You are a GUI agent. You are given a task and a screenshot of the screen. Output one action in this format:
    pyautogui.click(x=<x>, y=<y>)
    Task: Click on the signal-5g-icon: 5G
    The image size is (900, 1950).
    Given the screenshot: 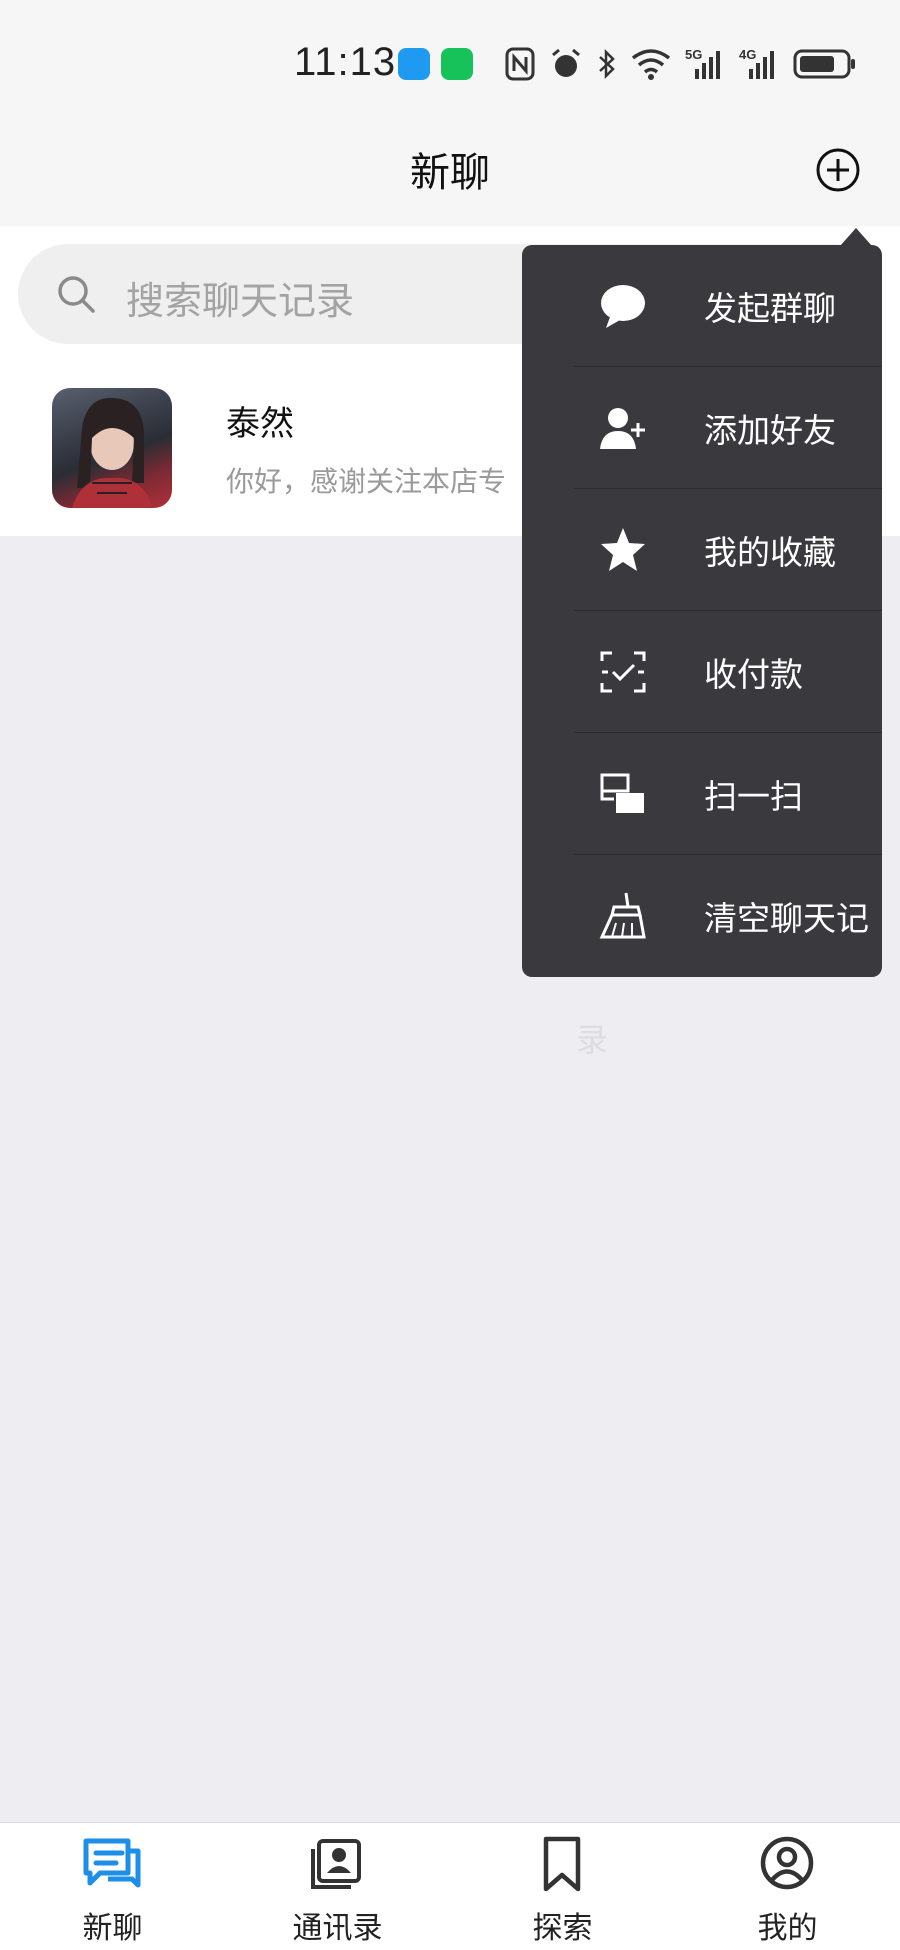 What is the action you would take?
    pyautogui.click(x=705, y=64)
    